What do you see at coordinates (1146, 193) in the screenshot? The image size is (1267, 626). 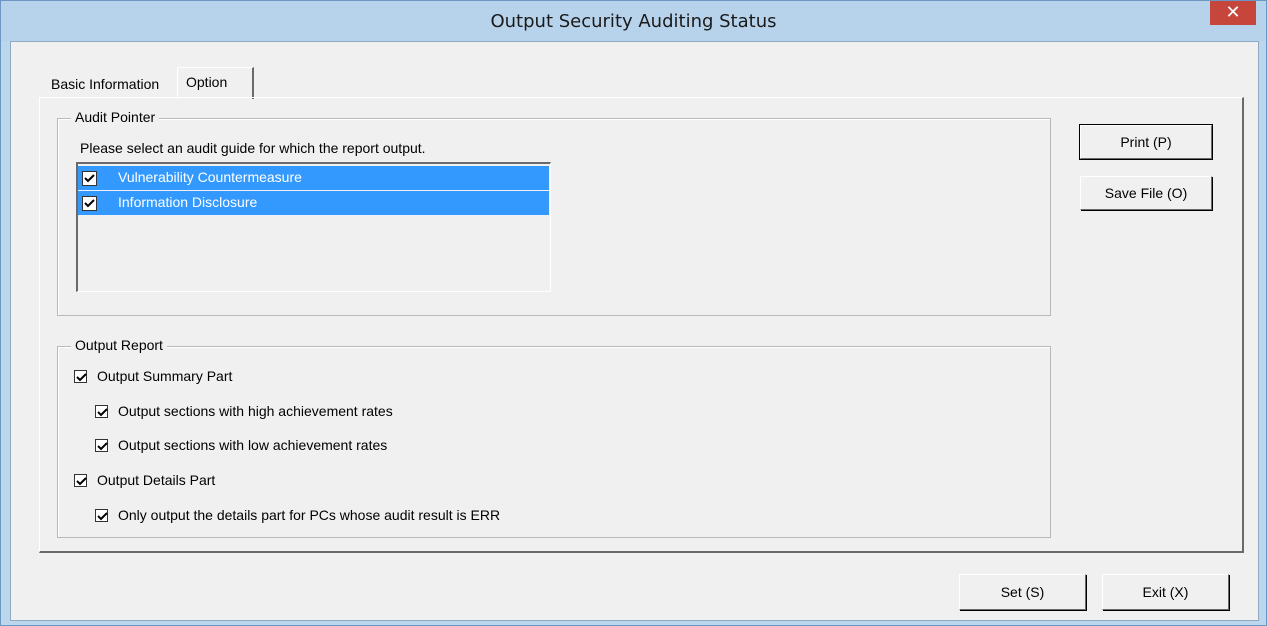 I see `save-file-button: Save File (O)` at bounding box center [1146, 193].